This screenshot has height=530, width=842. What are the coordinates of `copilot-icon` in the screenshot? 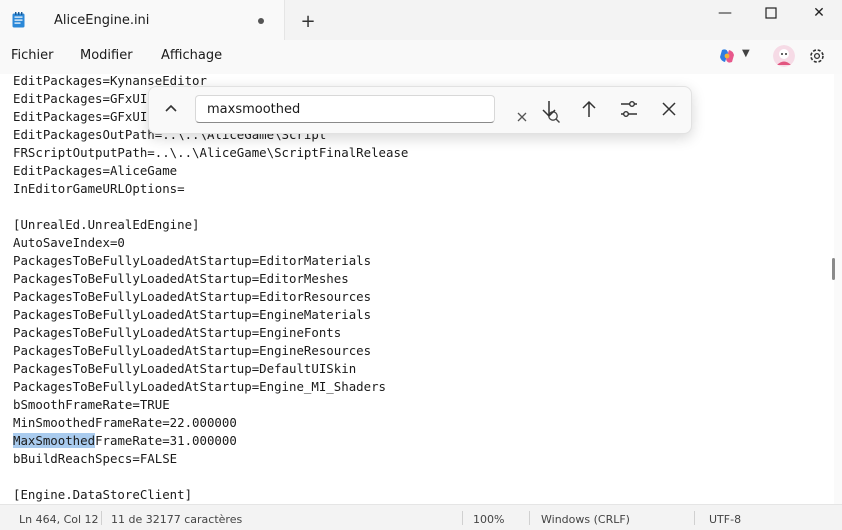 It's located at (727, 56).